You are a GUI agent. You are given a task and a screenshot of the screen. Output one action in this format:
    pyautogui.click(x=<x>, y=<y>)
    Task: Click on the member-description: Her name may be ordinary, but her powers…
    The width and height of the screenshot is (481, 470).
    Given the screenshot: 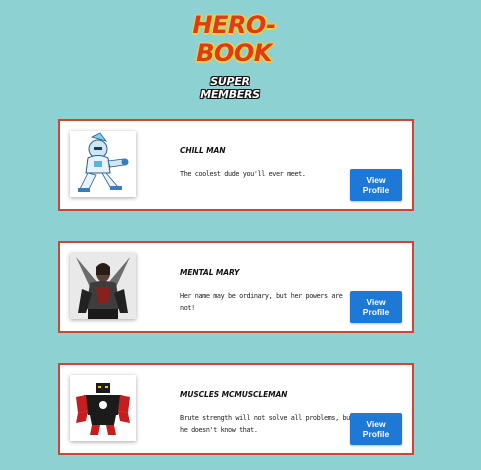 What is the action you would take?
    pyautogui.click(x=261, y=302)
    